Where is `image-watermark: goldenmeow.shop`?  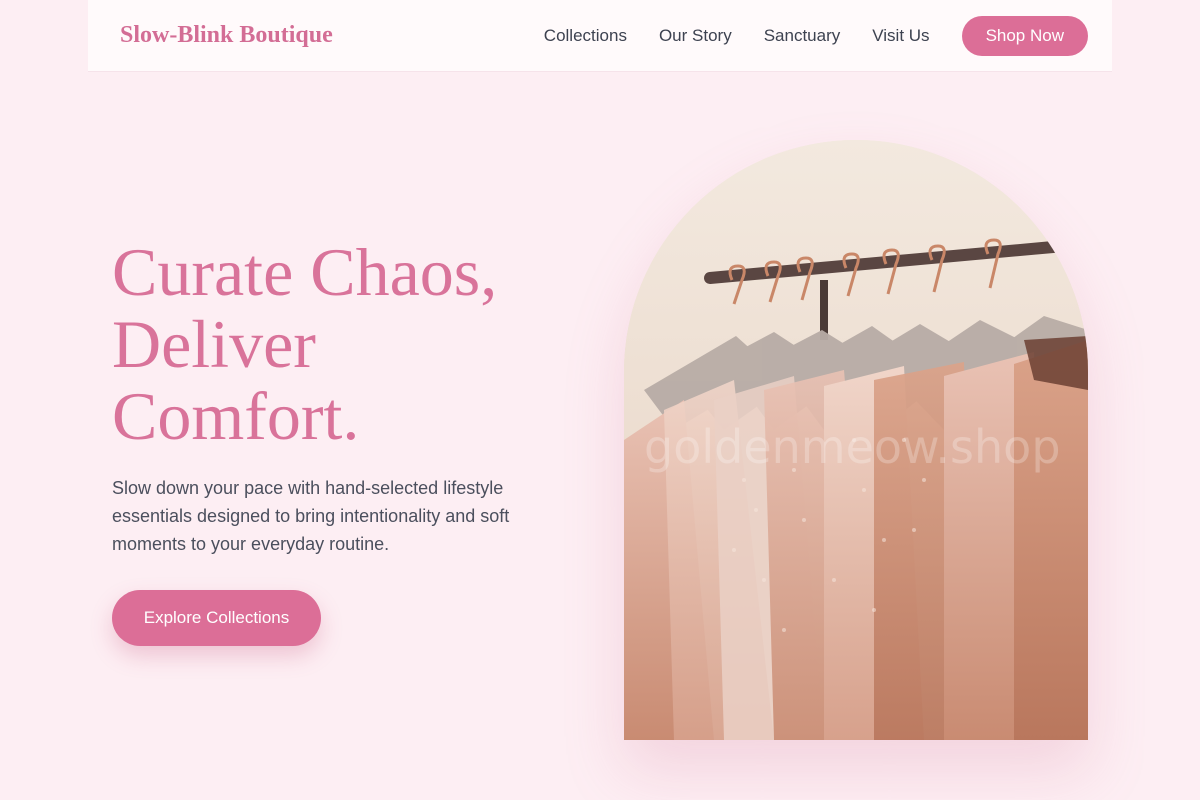
image-watermark: goldenmeow.shop is located at coordinates (852, 447).